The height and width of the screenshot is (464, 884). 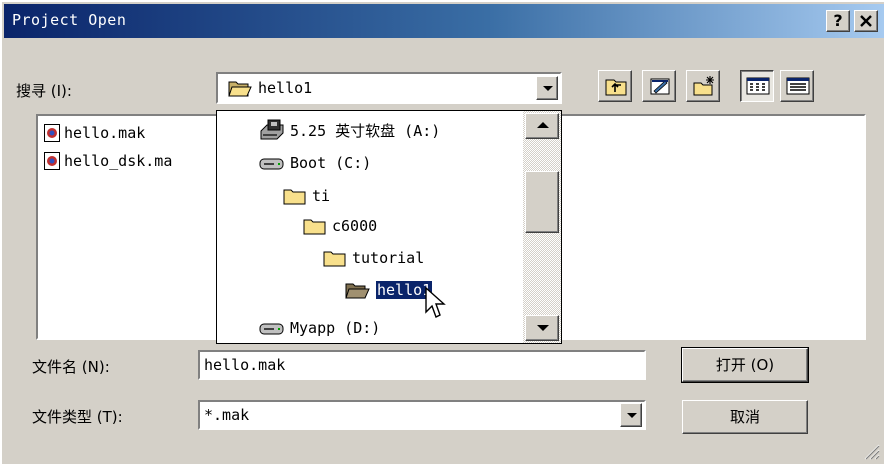 I want to click on help-button: ?, so click(x=838, y=21).